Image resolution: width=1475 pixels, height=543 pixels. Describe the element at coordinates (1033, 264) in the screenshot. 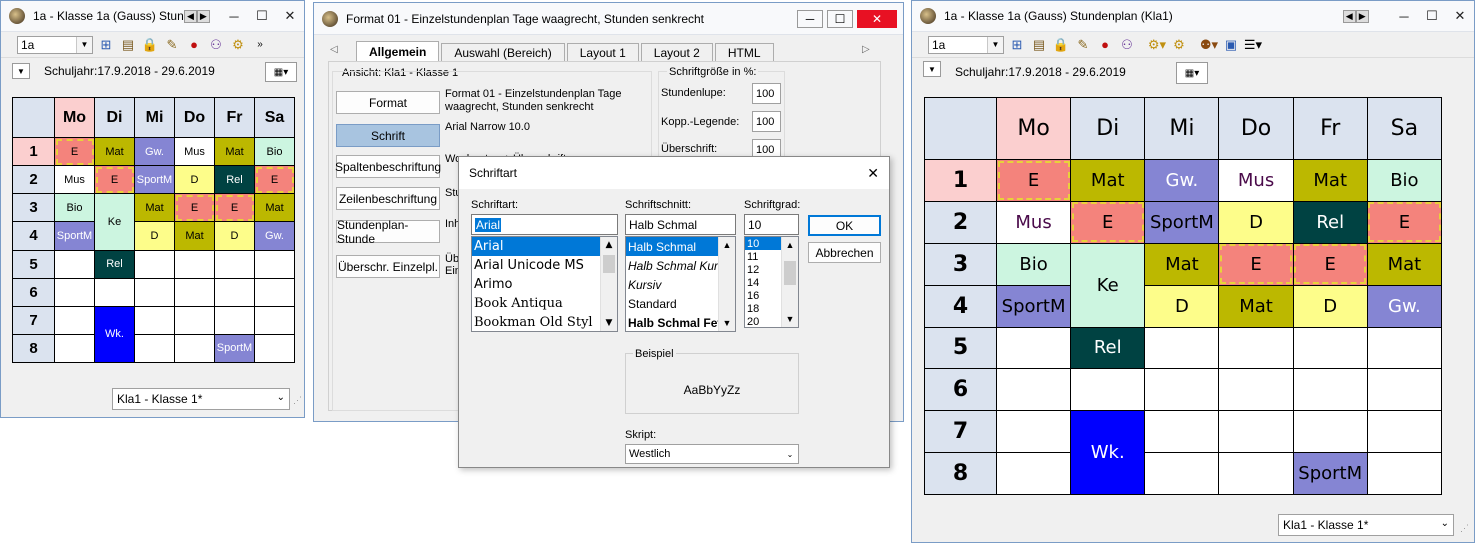

I see `lesson-cell: Bio` at that location.